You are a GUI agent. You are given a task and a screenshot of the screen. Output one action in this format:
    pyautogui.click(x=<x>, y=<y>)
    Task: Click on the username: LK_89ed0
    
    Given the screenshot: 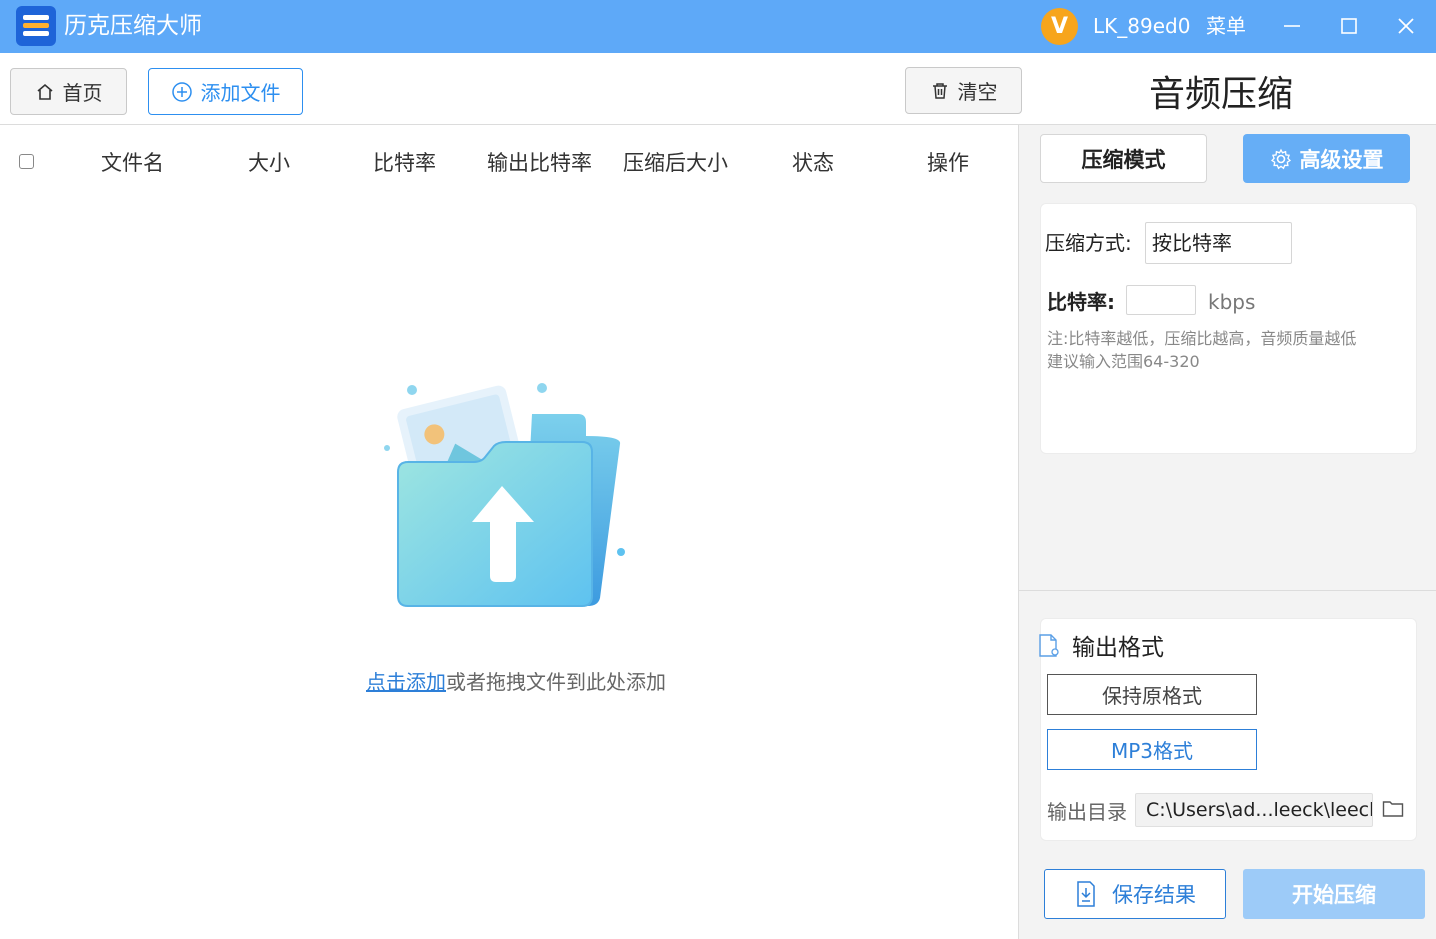 What is the action you would take?
    pyautogui.click(x=1141, y=26)
    